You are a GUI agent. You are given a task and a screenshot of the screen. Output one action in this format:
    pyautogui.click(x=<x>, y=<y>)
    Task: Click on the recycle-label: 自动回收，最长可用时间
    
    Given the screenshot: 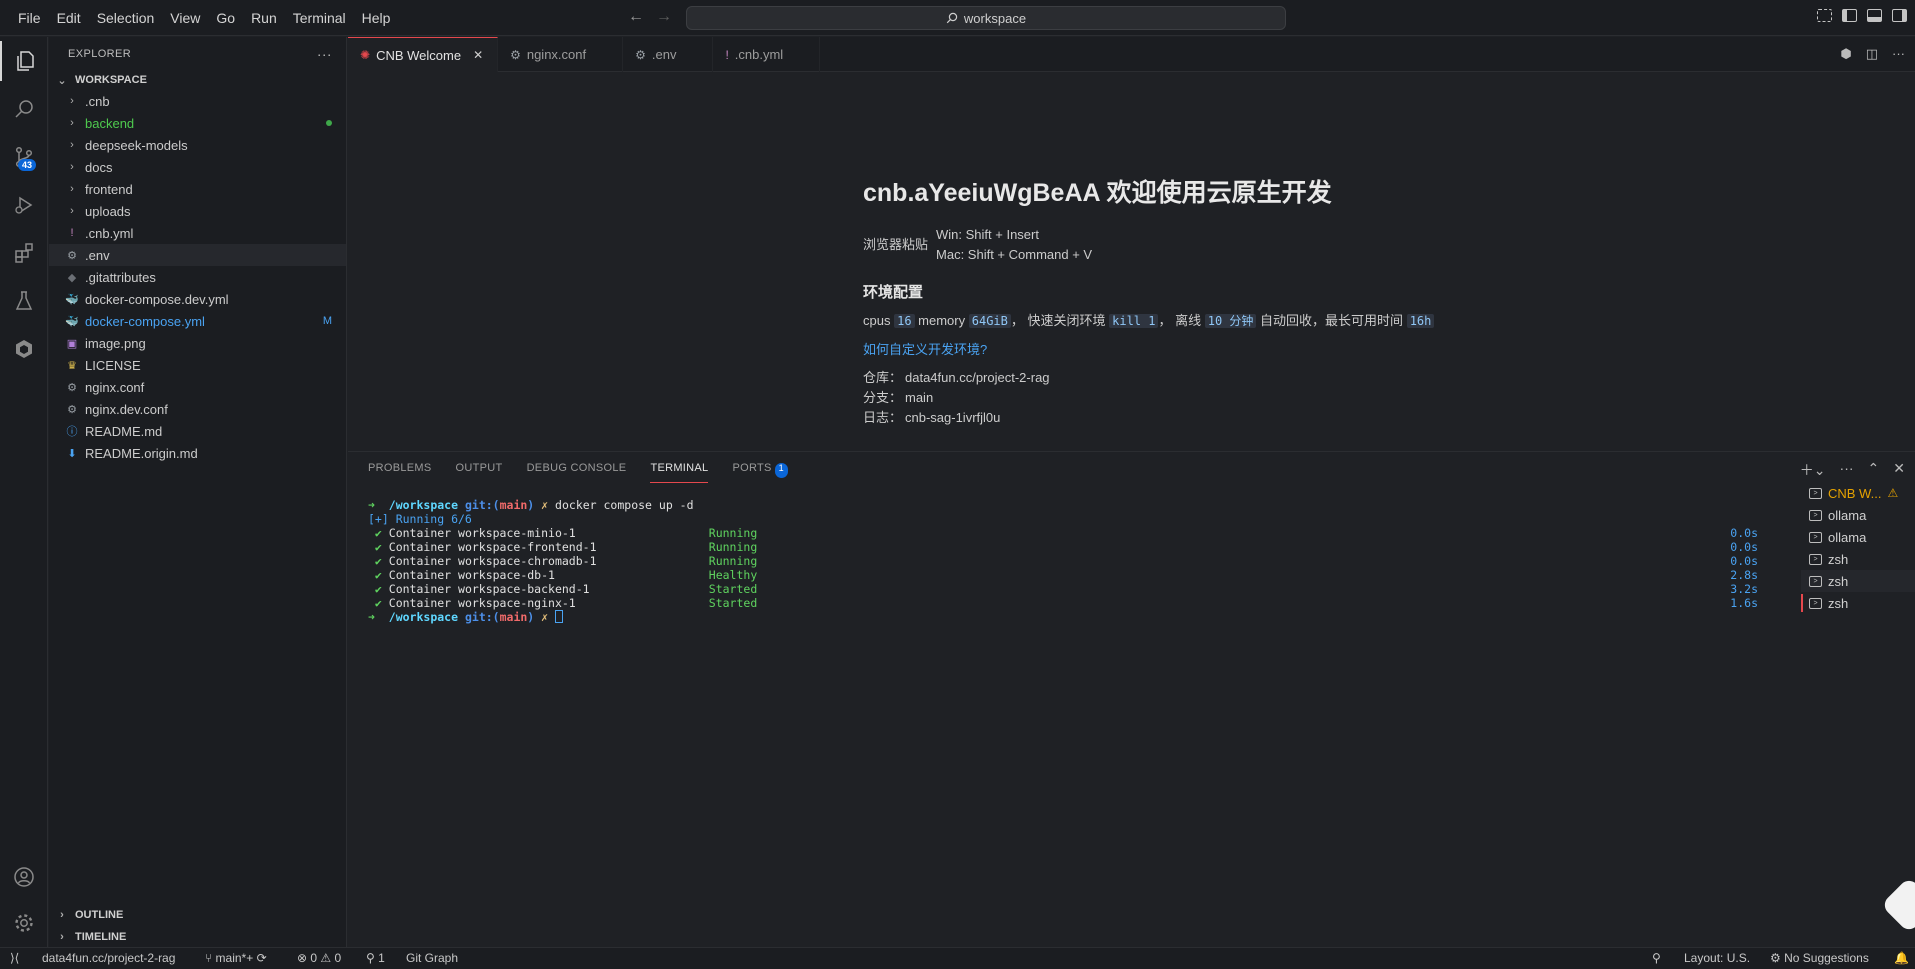 What is the action you would take?
    pyautogui.click(x=1332, y=320)
    